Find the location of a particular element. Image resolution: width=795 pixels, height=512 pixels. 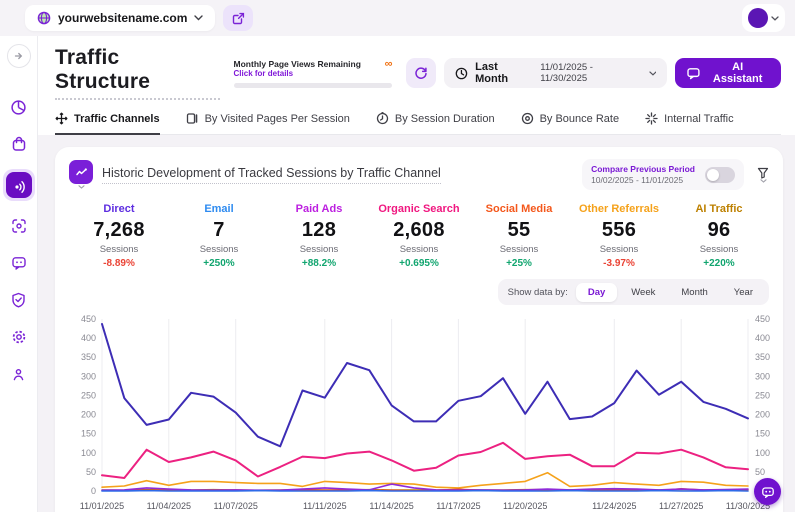

quota-label: Monthly Page Views Remaining is located at coordinates (297, 63).